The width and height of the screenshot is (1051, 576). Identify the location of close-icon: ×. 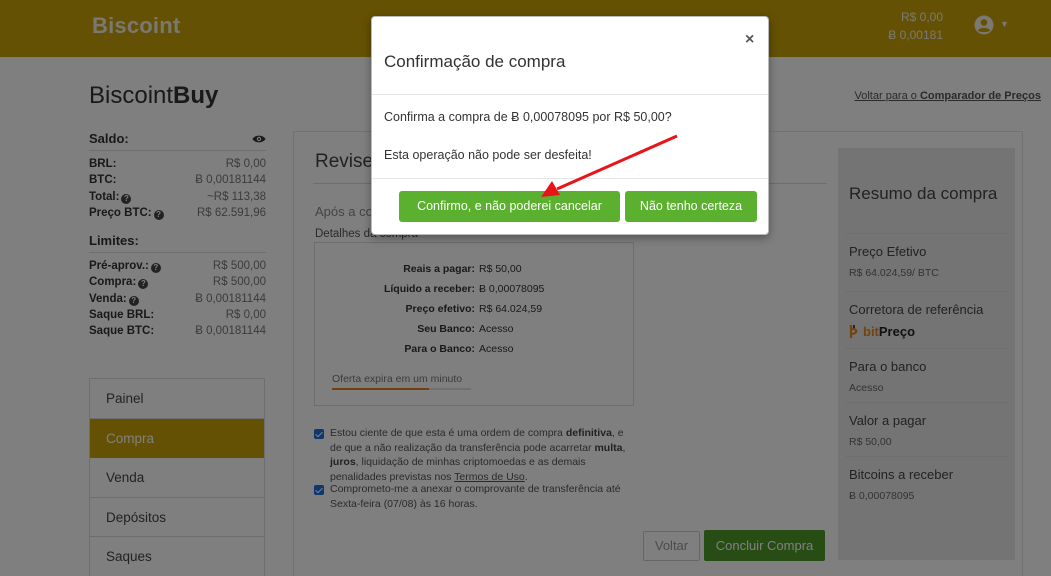
(749, 40).